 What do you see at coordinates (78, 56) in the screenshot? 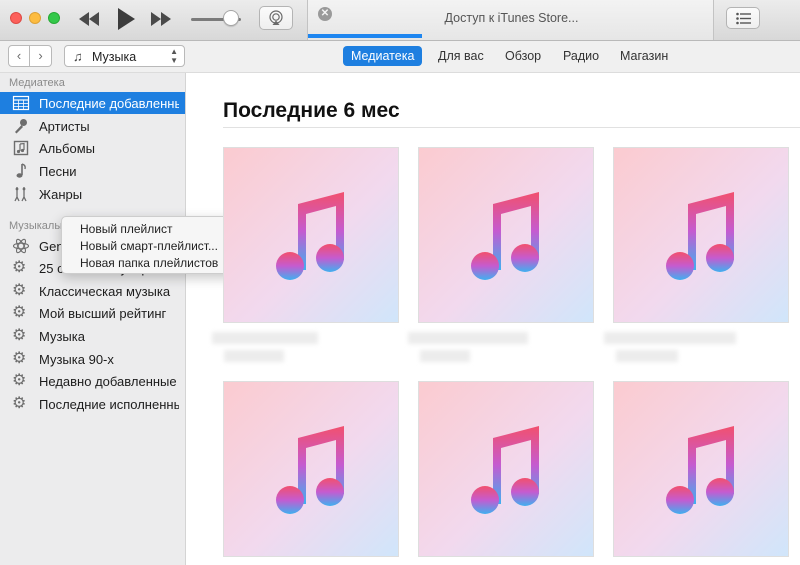
I see `music-note-icon: ♫` at bounding box center [78, 56].